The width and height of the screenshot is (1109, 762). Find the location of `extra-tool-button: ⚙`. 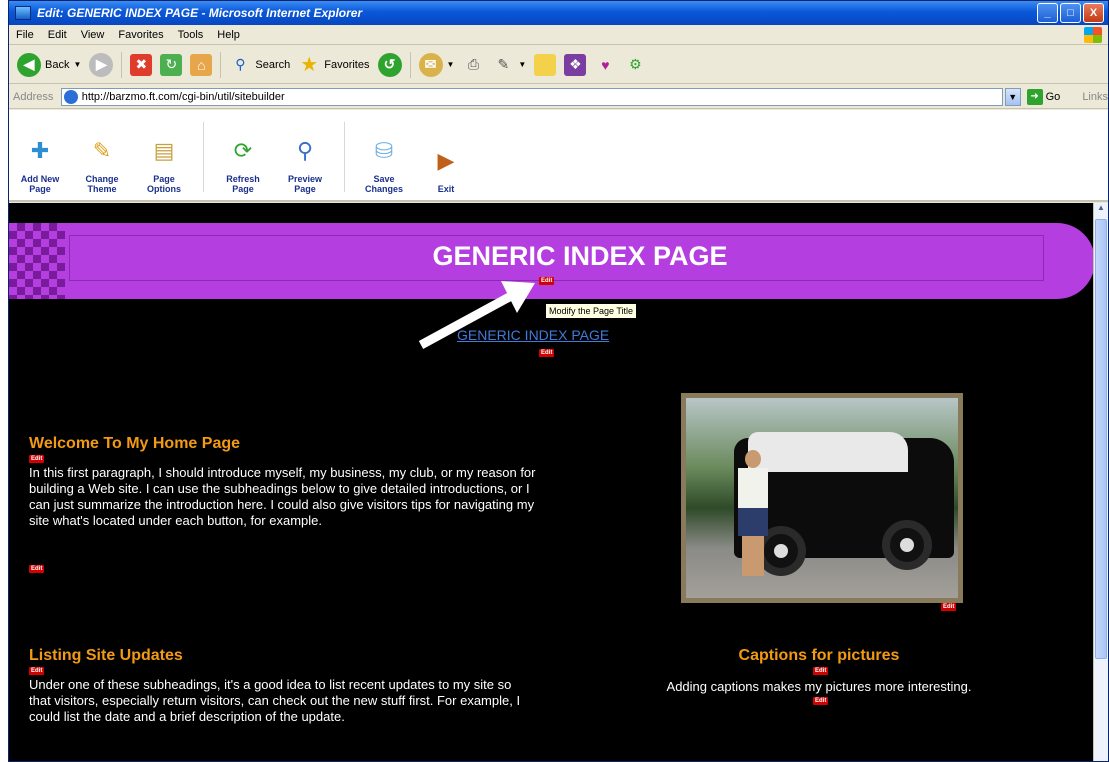

extra-tool-button: ⚙ is located at coordinates (635, 65).